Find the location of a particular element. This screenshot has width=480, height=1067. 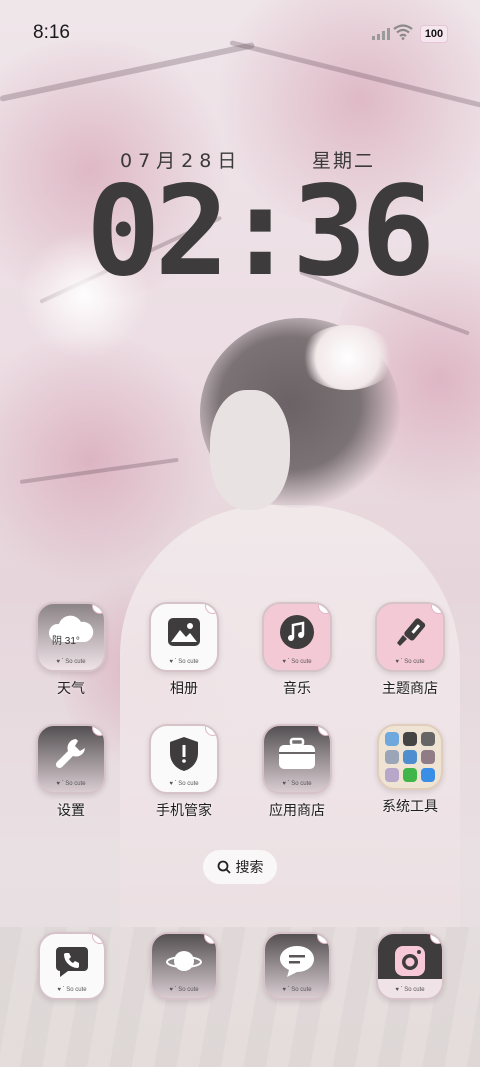

gallery-app-icon: ♥ ˋ So cute ♥ is located at coordinates (184, 637).